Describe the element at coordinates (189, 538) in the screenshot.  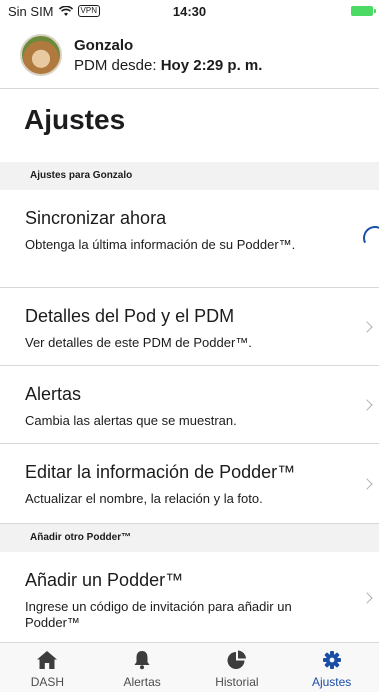
I see `section-header-add: Añadir otro Podder™` at that location.